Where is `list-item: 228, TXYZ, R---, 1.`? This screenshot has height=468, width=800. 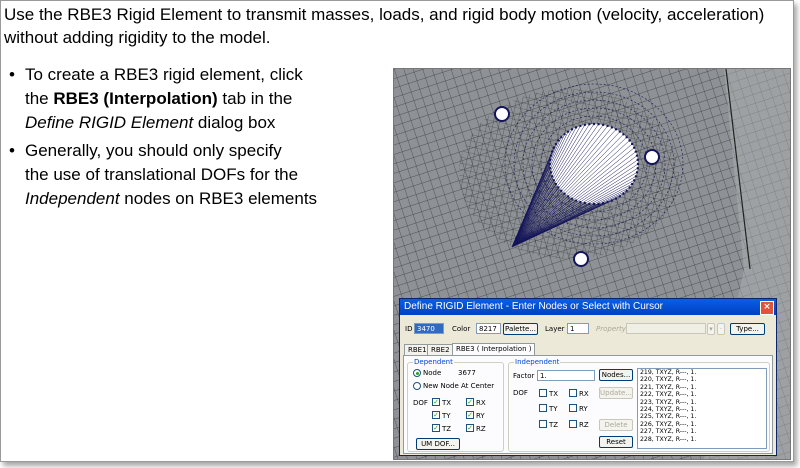 list-item: 228, TXYZ, R---, 1. is located at coordinates (702, 439).